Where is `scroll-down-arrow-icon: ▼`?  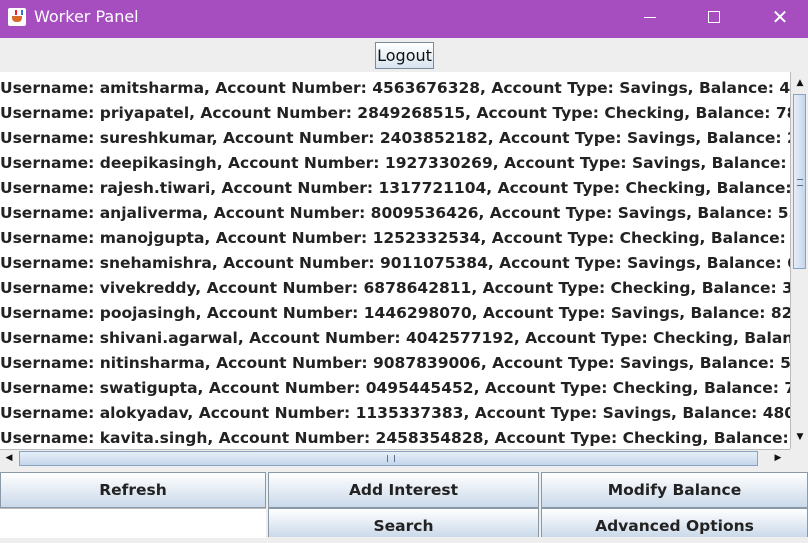 scroll-down-arrow-icon: ▼ is located at coordinates (800, 437).